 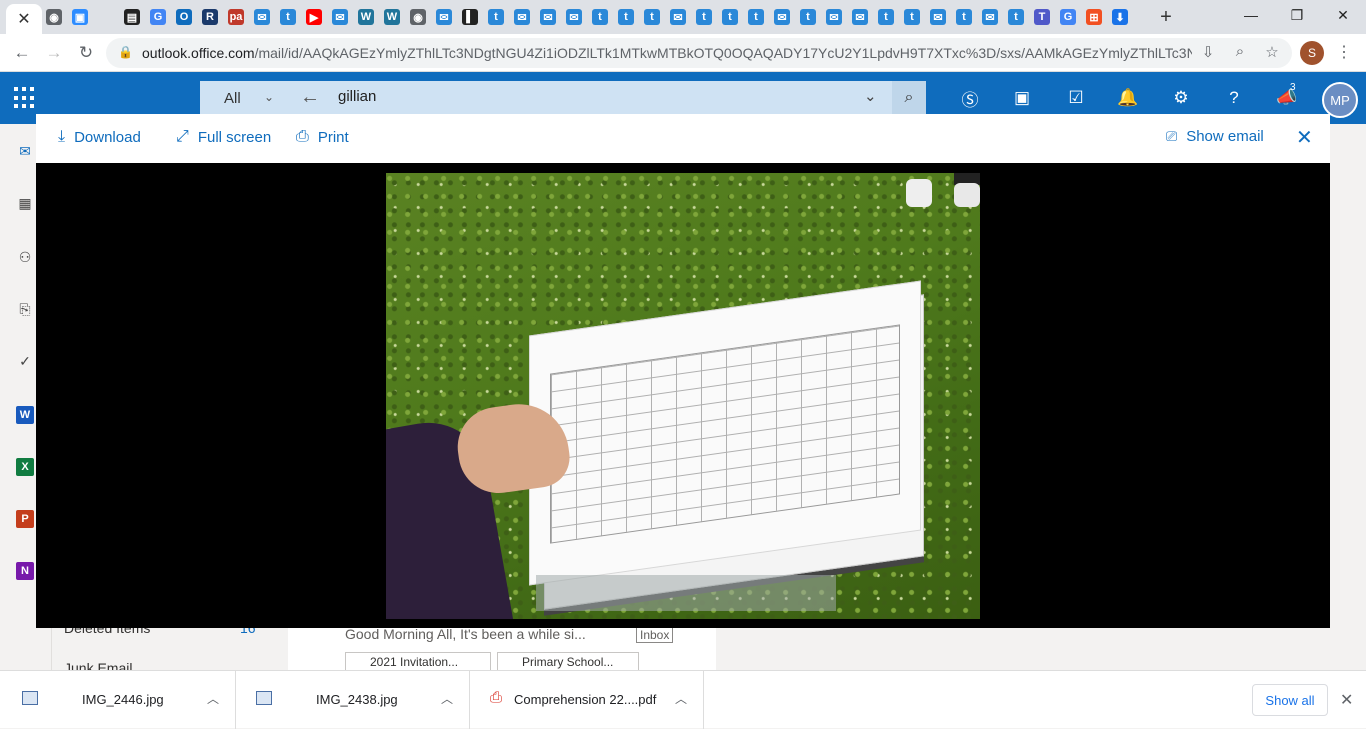 I want to click on active-tab-close-icon: ✕, so click(x=24, y=19).